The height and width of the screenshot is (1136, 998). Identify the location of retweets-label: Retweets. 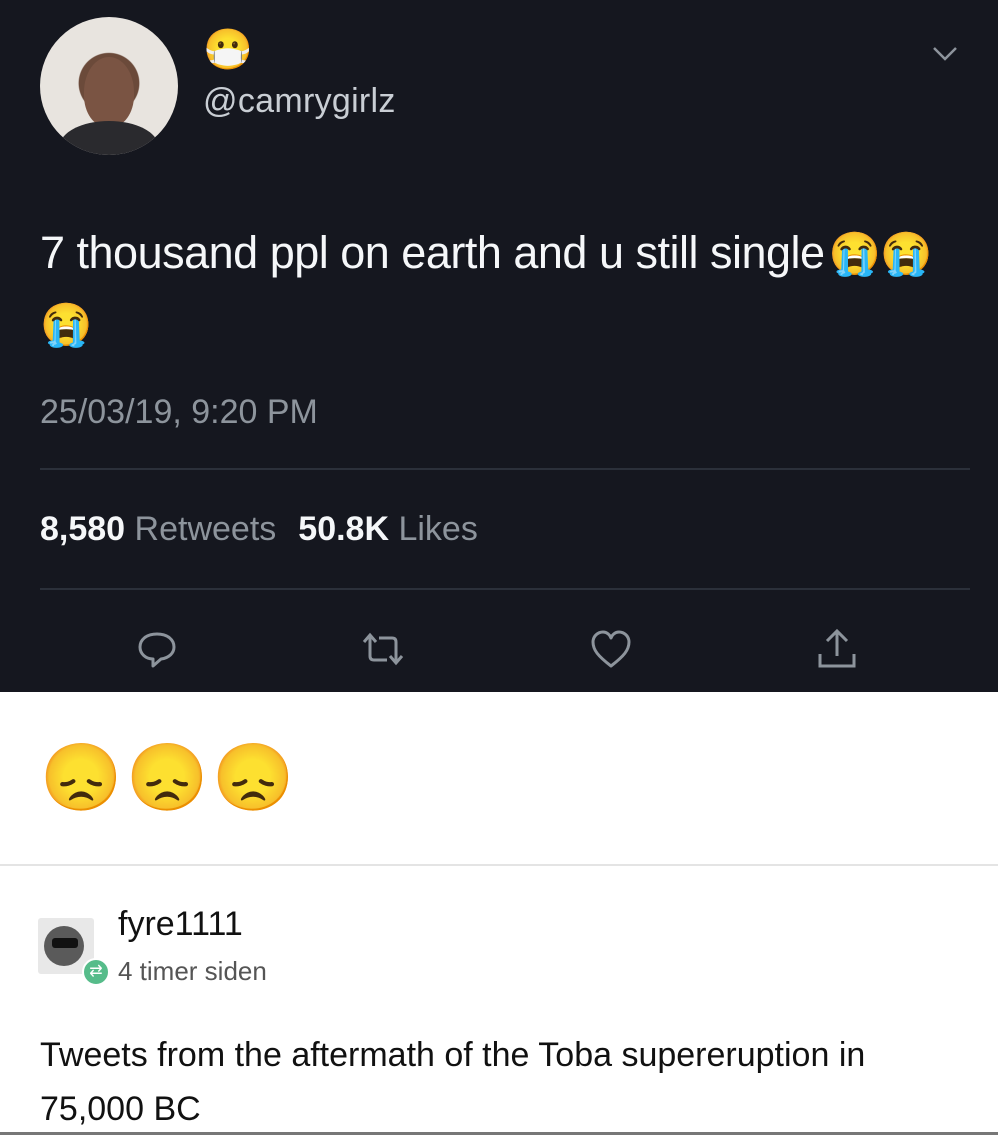
(206, 529).